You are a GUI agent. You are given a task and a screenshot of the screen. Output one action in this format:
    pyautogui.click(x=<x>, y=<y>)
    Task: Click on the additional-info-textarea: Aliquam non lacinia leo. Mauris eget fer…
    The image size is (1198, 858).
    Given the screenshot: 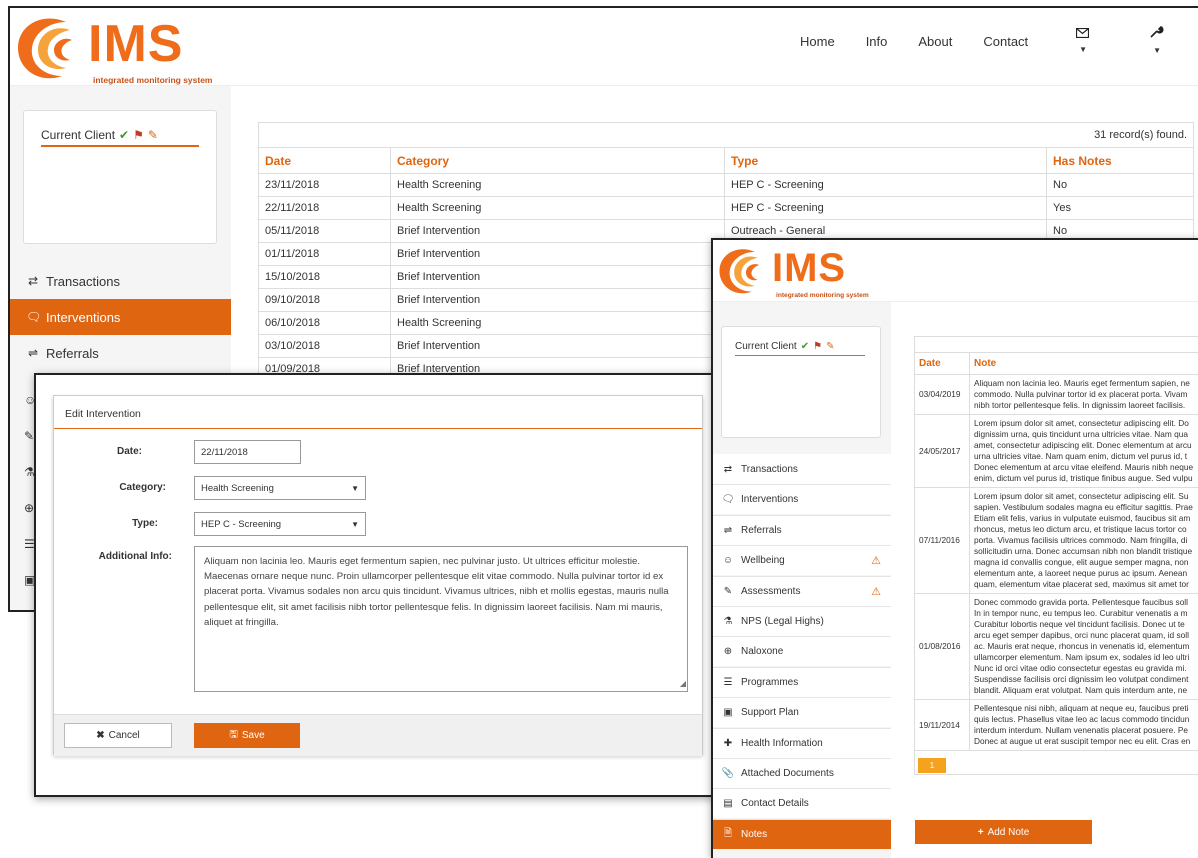 What is the action you would take?
    pyautogui.click(x=441, y=619)
    